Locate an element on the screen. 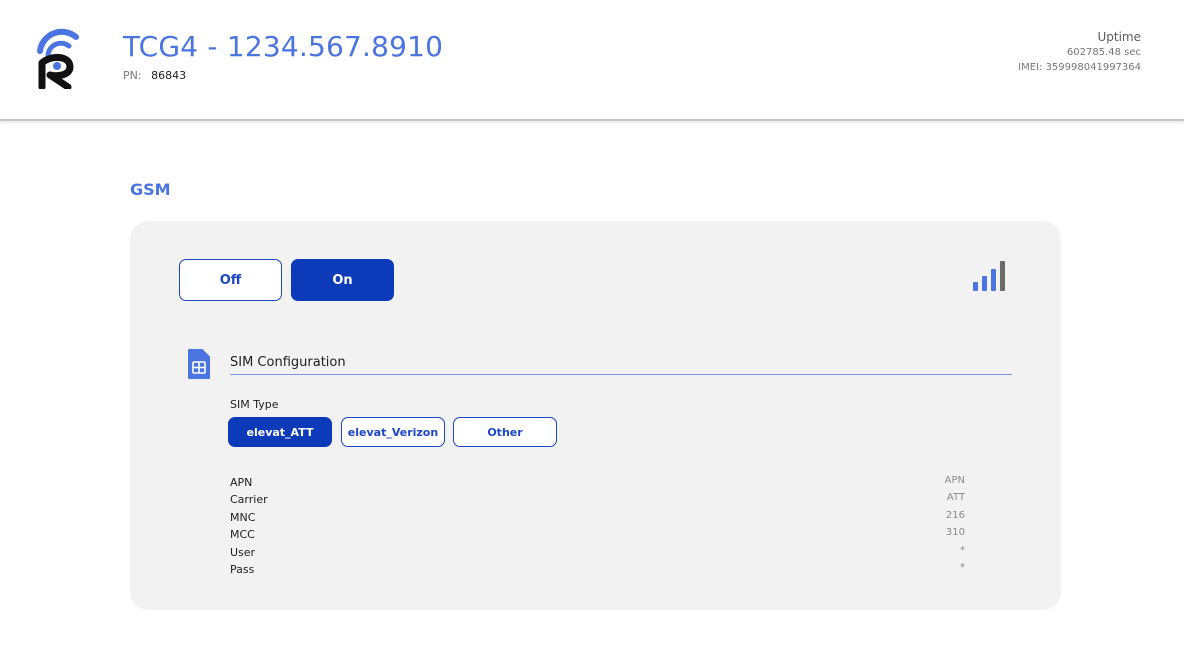  part-number: PN: 86843 is located at coordinates (154, 75).